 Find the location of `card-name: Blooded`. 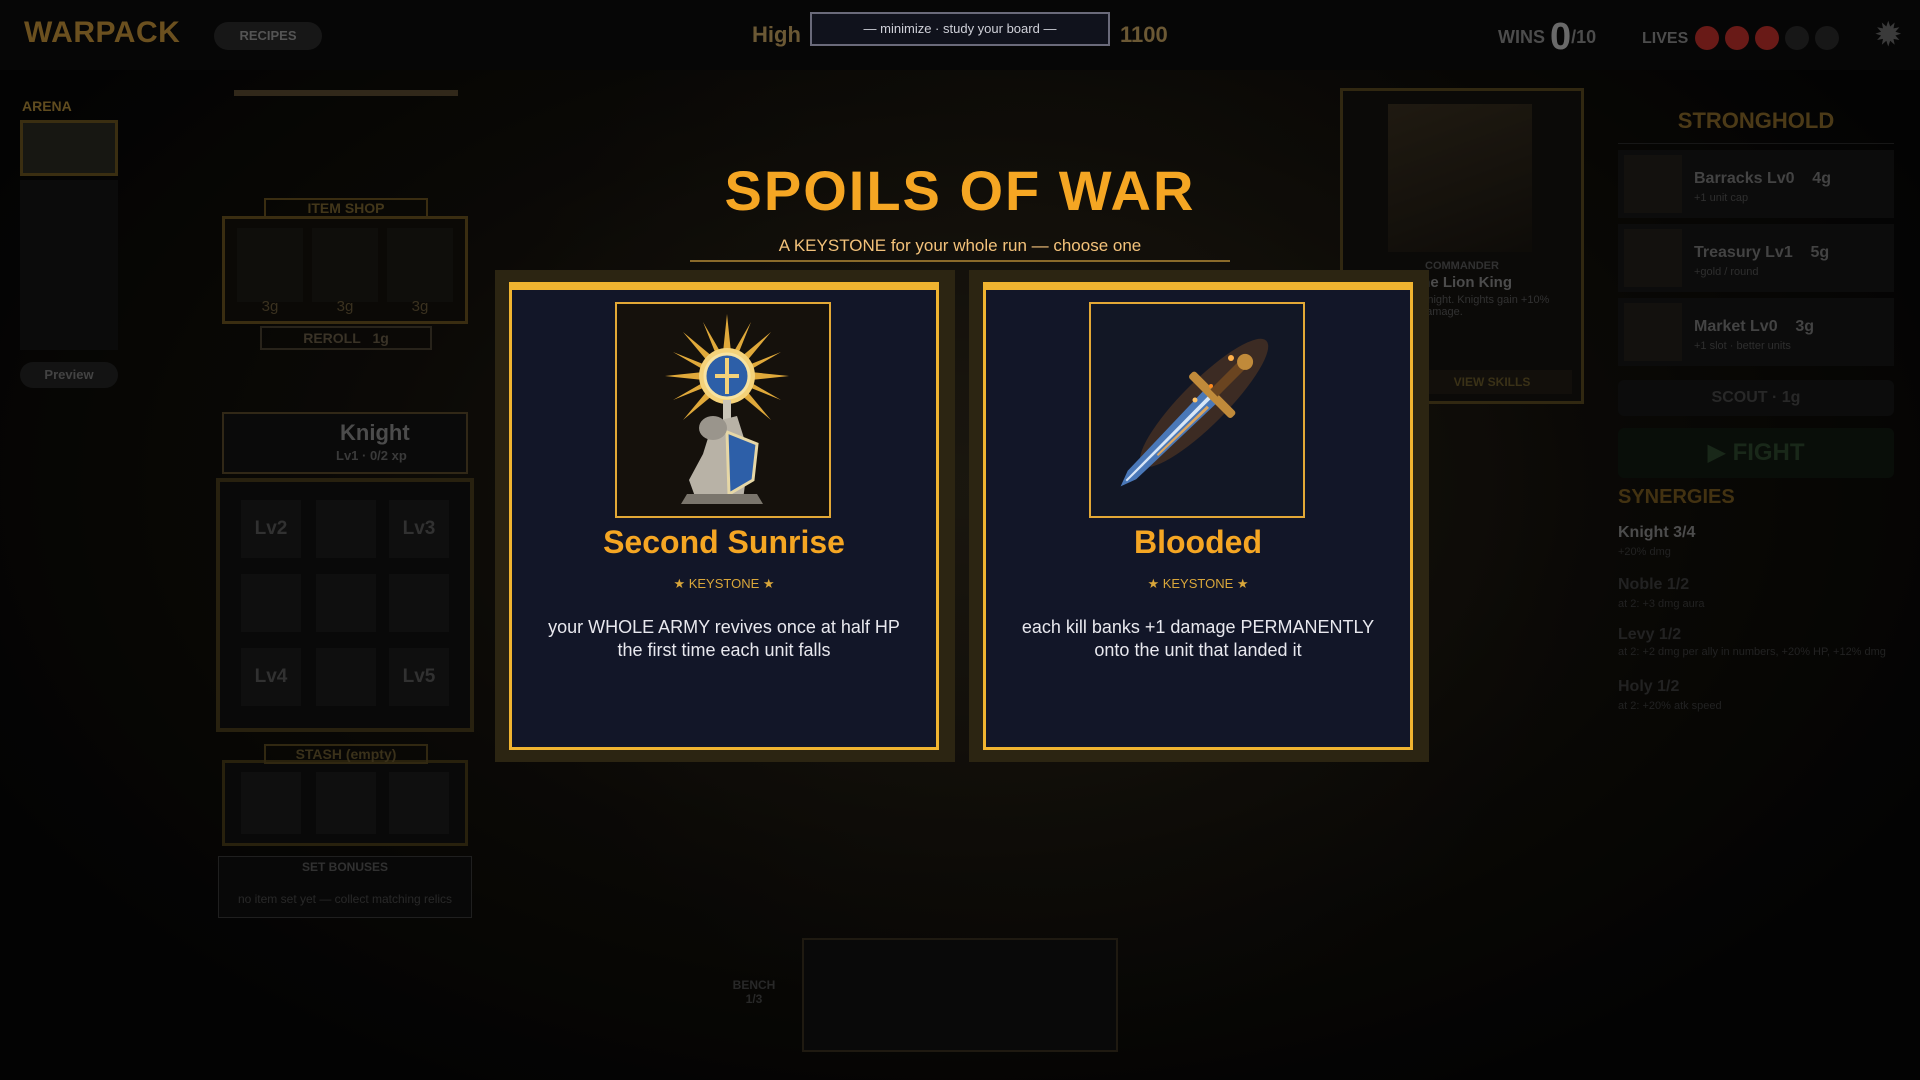

card-name: Blooded is located at coordinates (1198, 542).